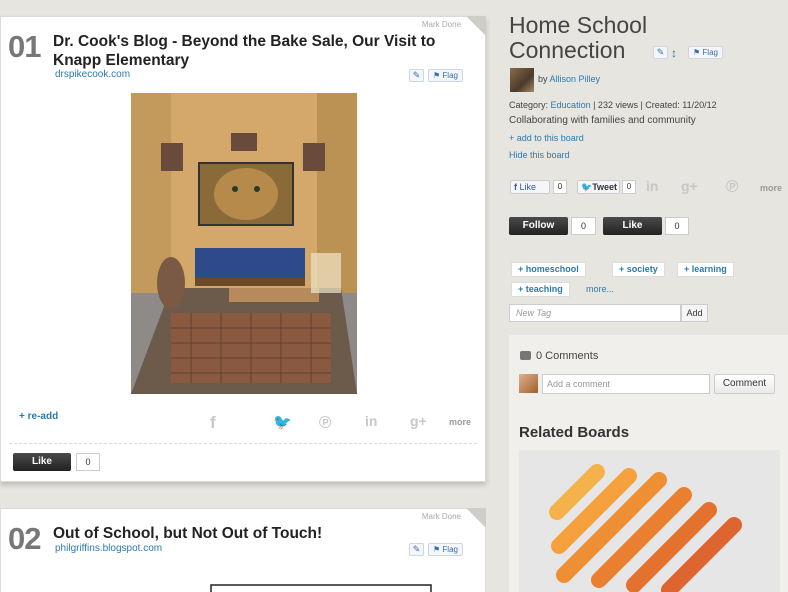  I want to click on reorder-icon: ↕, so click(674, 53).